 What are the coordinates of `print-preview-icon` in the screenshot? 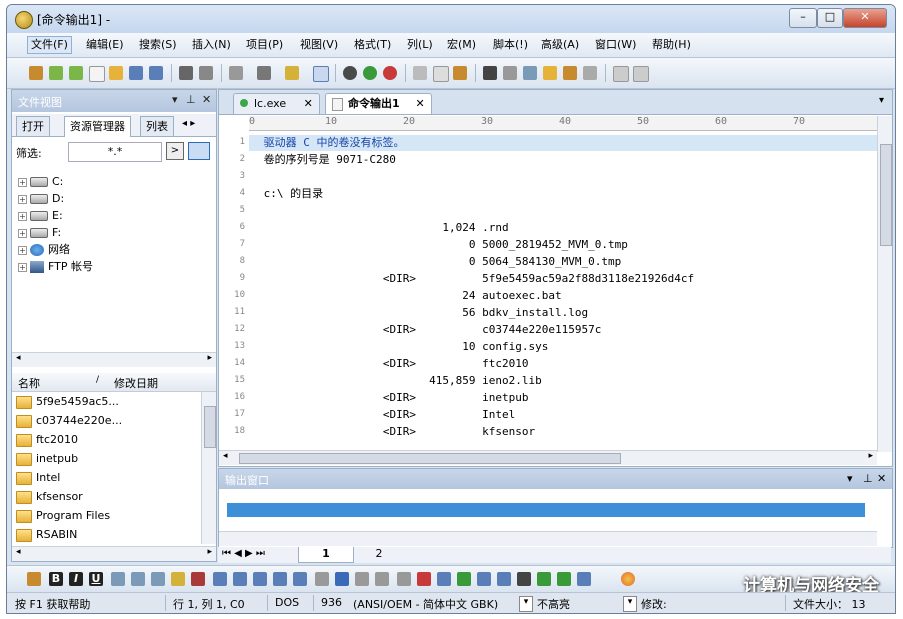 It's located at (206, 73).